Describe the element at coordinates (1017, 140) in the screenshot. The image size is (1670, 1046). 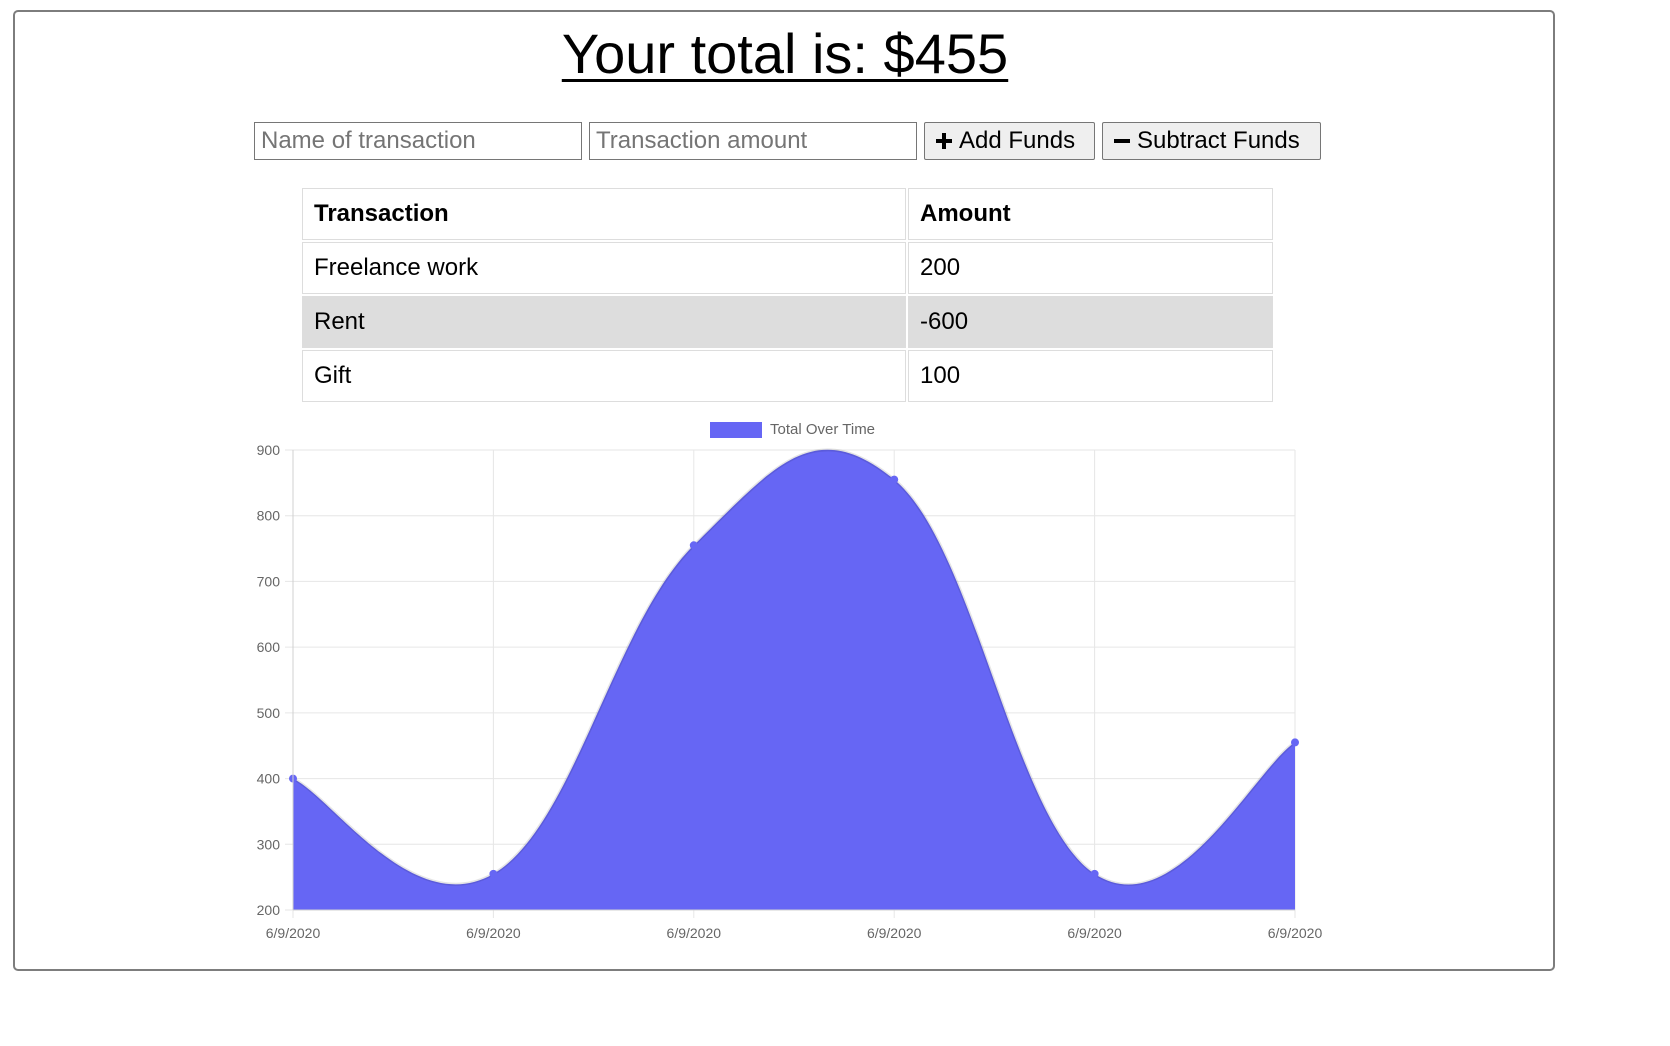
I see `add-funds-label: Add Funds` at that location.